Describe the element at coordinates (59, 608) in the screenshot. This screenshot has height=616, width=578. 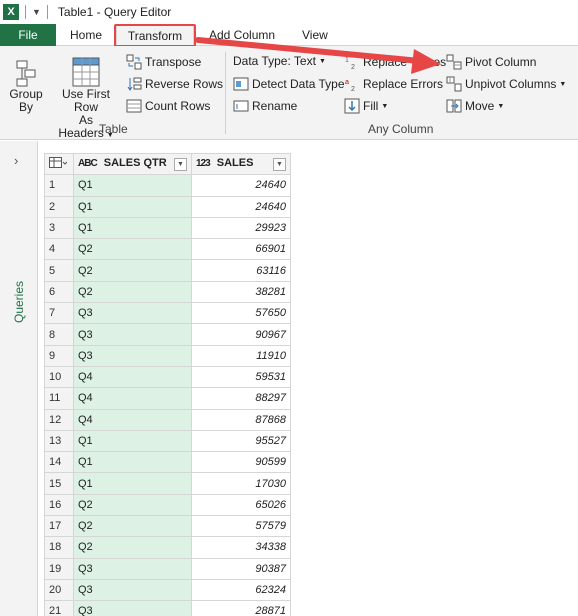
I see `row-number: 21` at that location.